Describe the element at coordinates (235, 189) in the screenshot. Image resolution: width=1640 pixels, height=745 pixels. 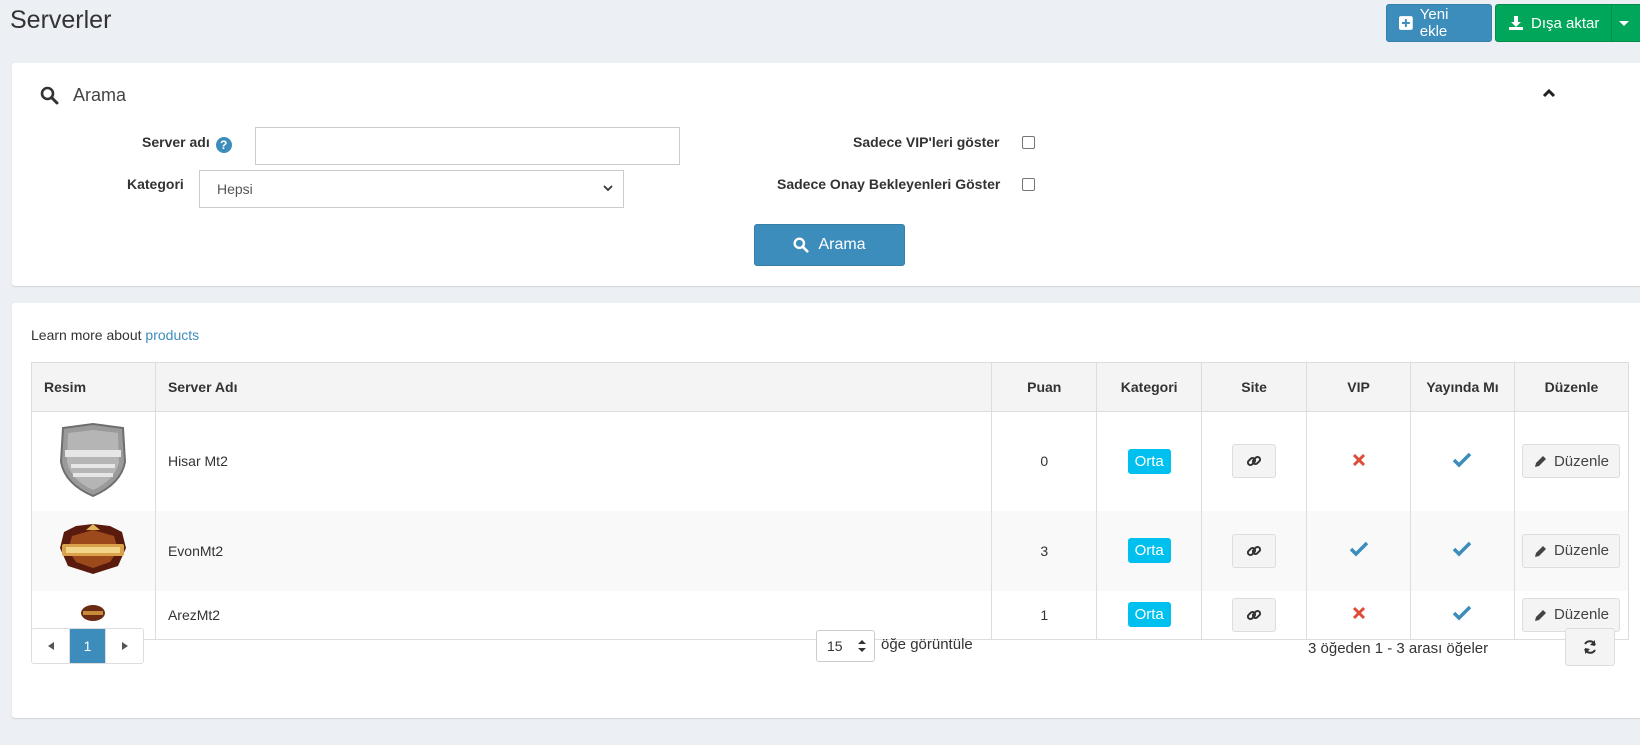
I see `category-selected-value: Hepsi` at that location.